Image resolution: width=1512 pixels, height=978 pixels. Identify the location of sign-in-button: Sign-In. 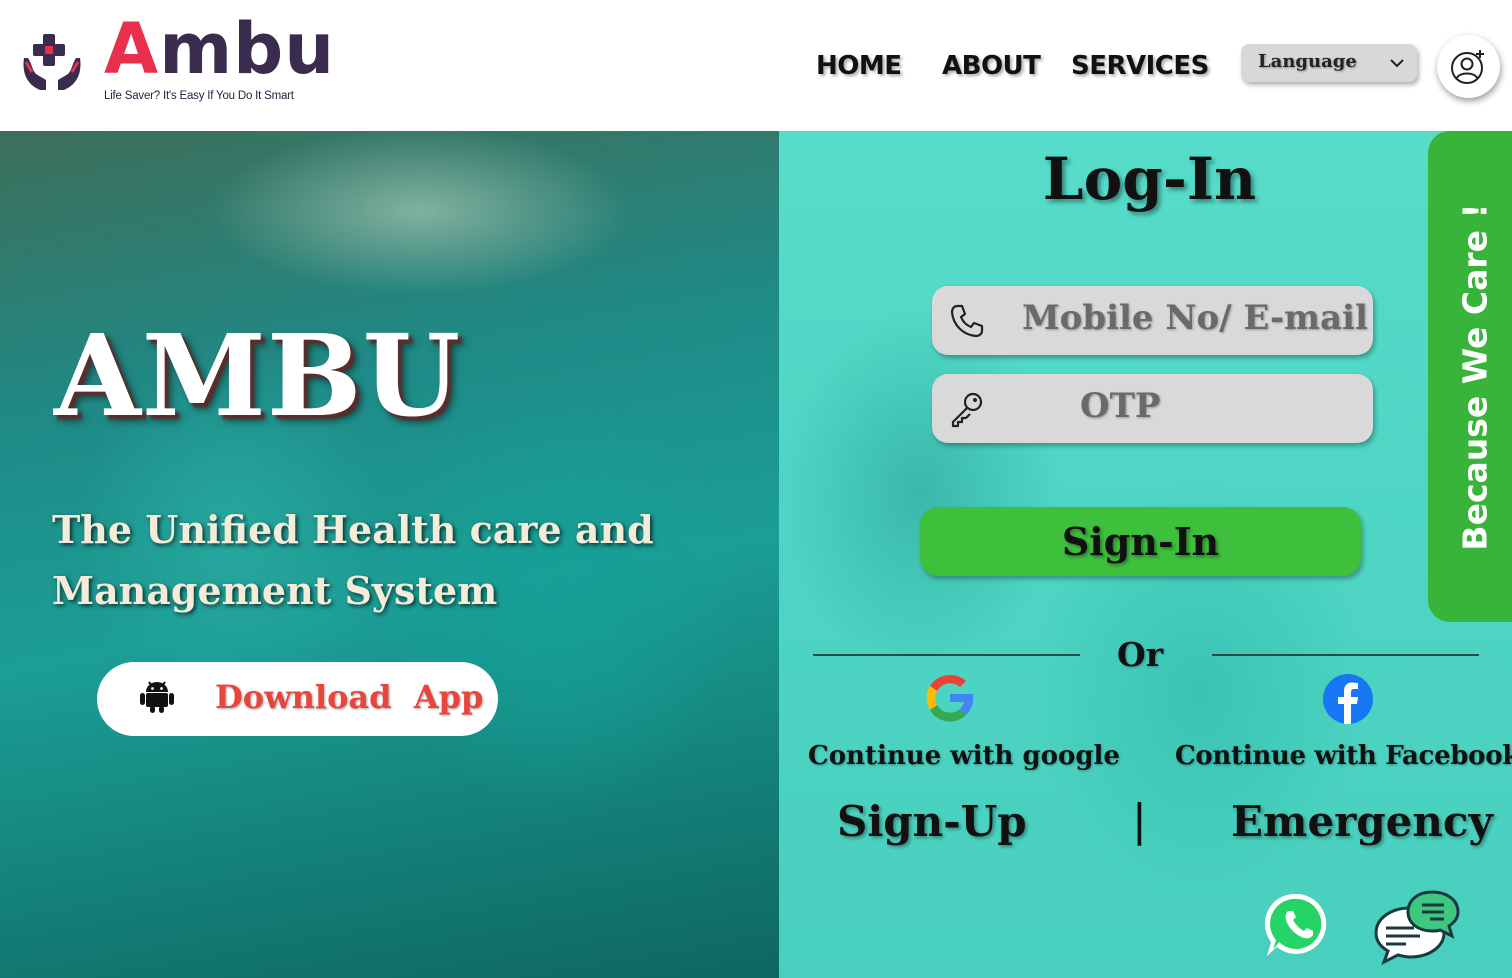
(1140, 541).